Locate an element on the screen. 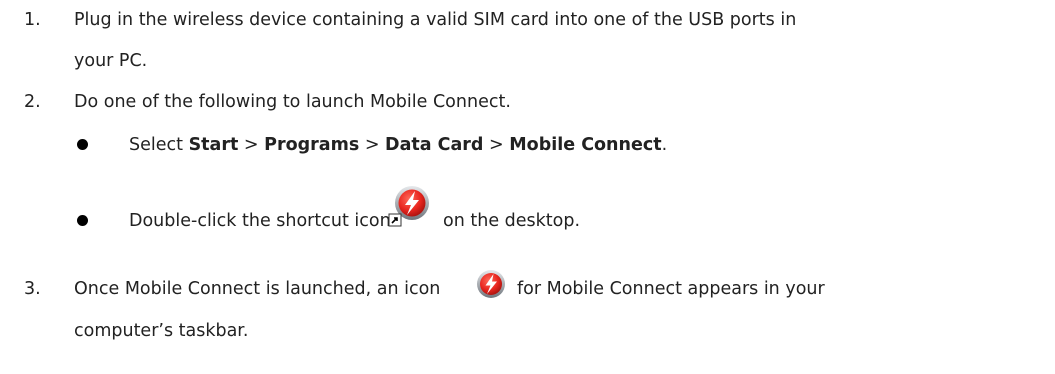 This screenshot has height=374, width=1055. mobile-connect-tray-icon is located at coordinates (491, 284).